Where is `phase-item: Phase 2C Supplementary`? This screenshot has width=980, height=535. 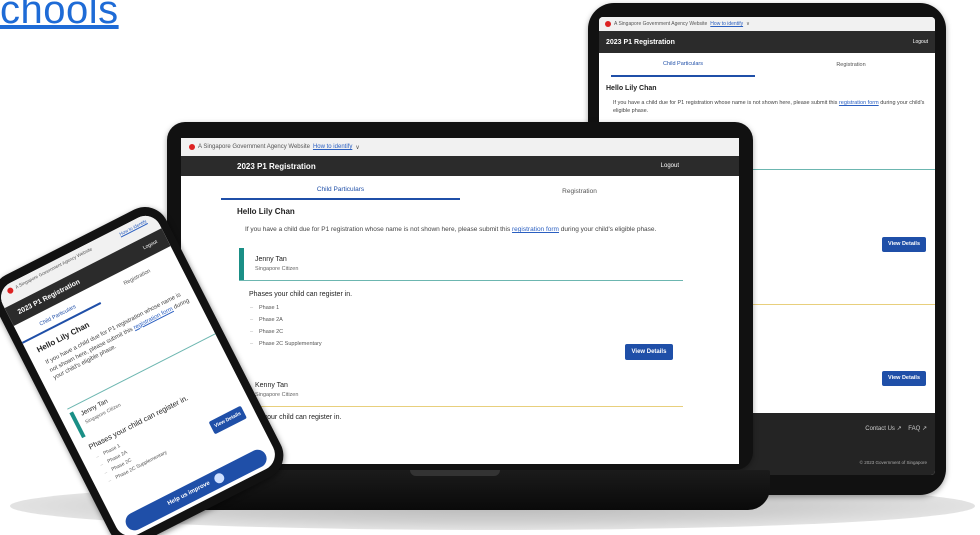 phase-item: Phase 2C Supplementary is located at coordinates (286, 344).